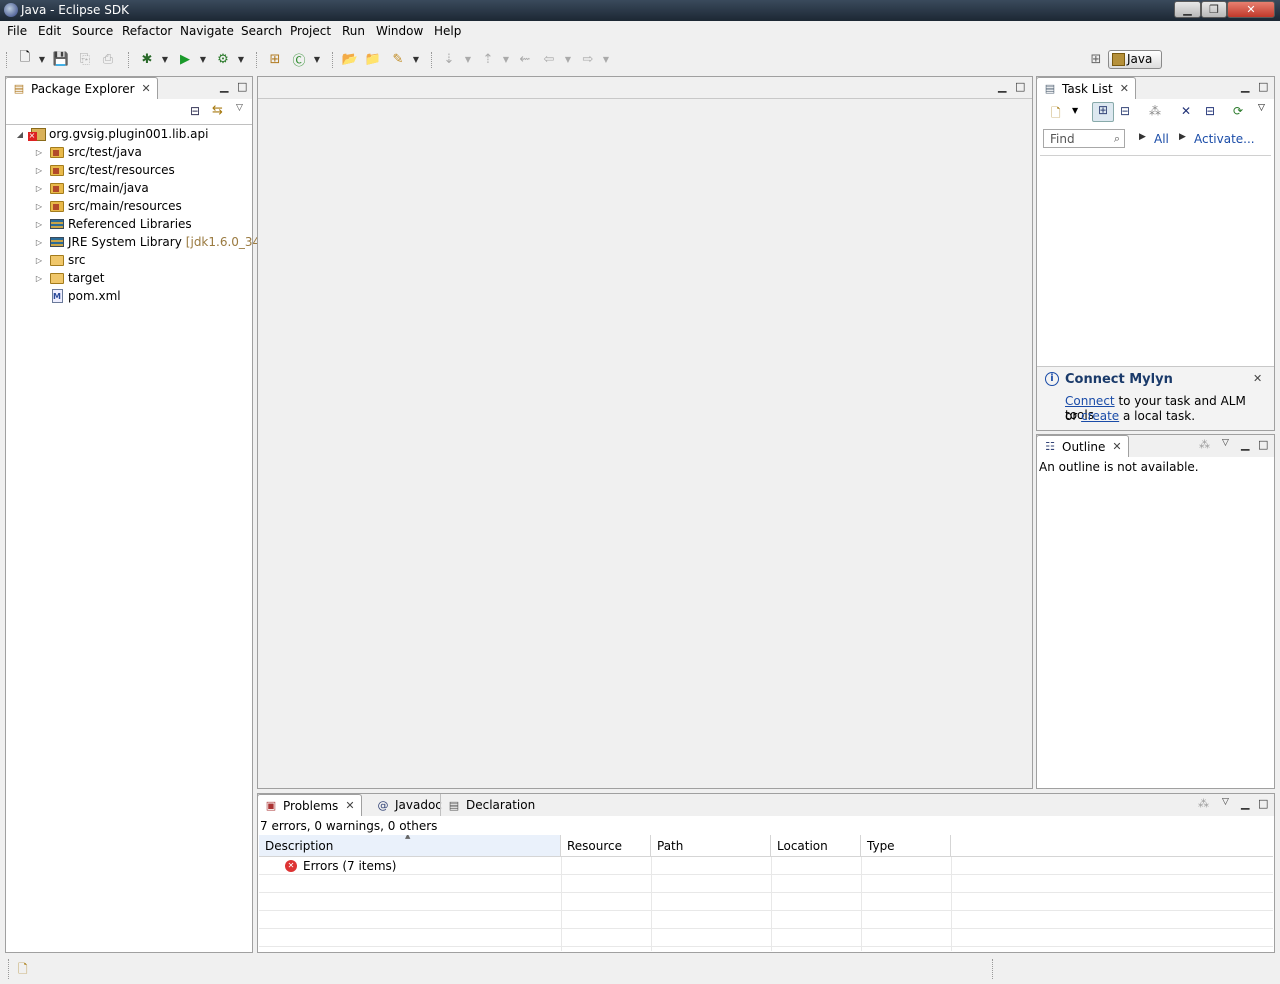  What do you see at coordinates (1125, 111) in the screenshot?
I see `scheduled-icon: ⊟` at bounding box center [1125, 111].